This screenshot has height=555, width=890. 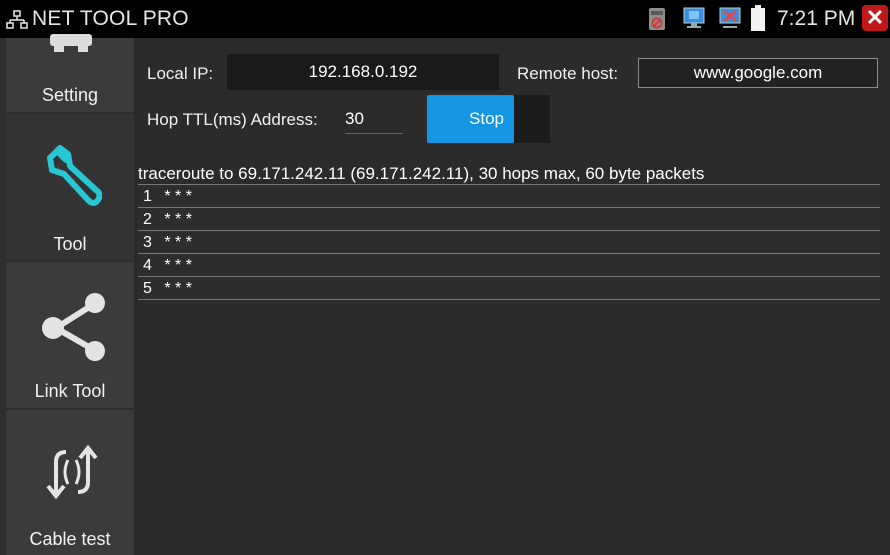 What do you see at coordinates (758, 18) in the screenshot?
I see `battery-icon` at bounding box center [758, 18].